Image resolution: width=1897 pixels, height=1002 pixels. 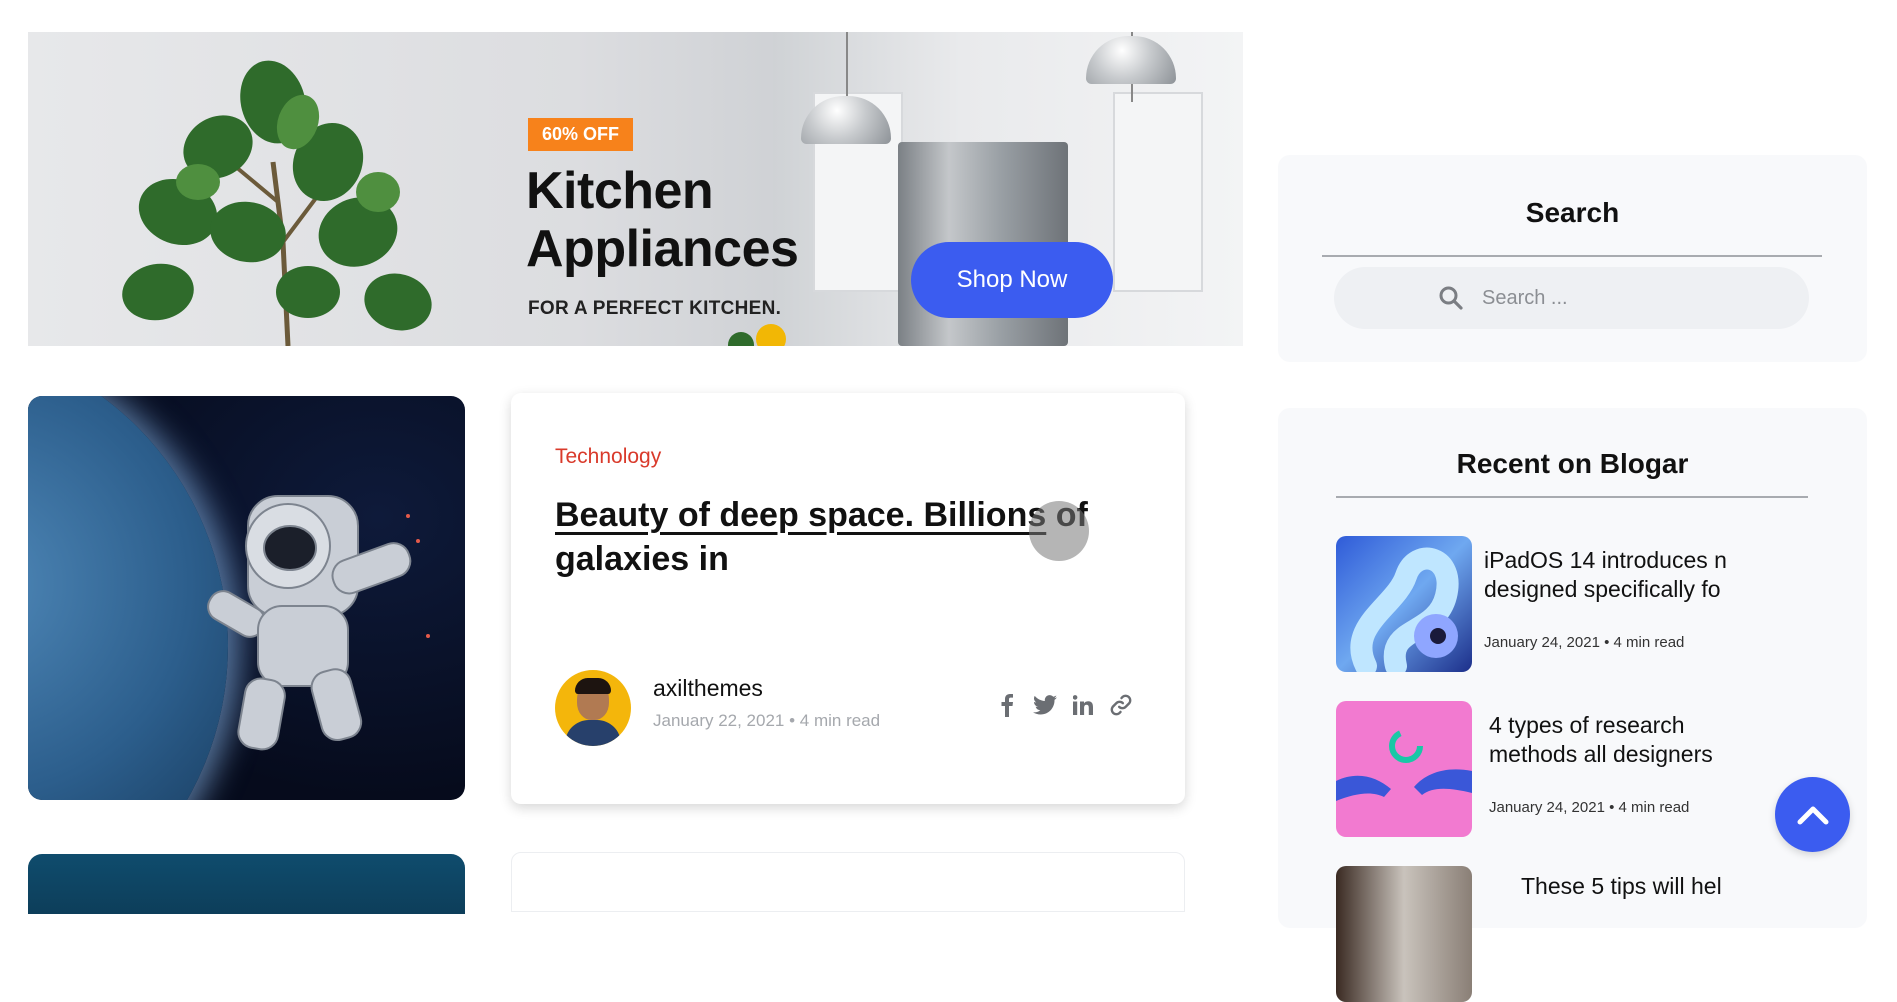 I want to click on lamp-cord, so click(x=847, y=67).